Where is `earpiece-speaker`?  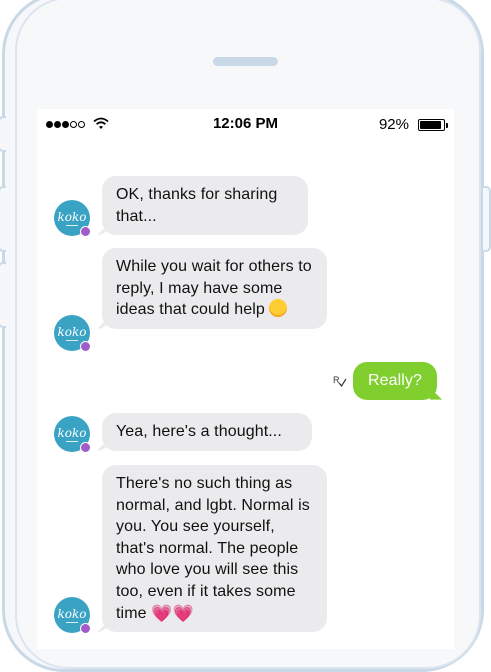 earpiece-speaker is located at coordinates (245, 61).